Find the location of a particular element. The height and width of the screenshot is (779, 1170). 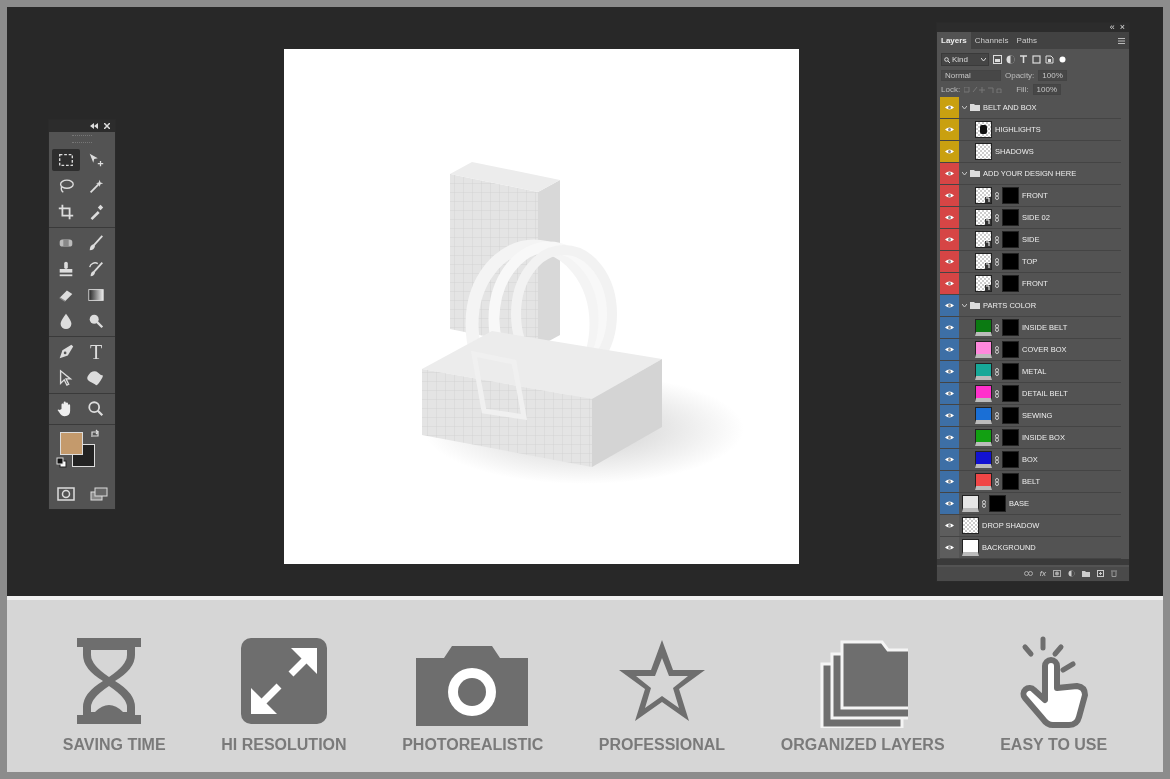

opacity-label: Opacity: is located at coordinates (1020, 75).